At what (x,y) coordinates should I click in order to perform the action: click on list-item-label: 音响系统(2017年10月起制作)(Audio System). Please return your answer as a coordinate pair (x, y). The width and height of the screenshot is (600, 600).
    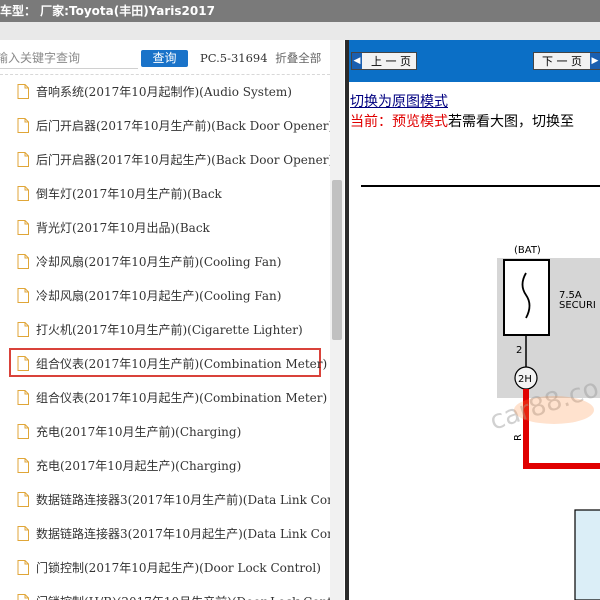
    Looking at the image, I should click on (164, 91).